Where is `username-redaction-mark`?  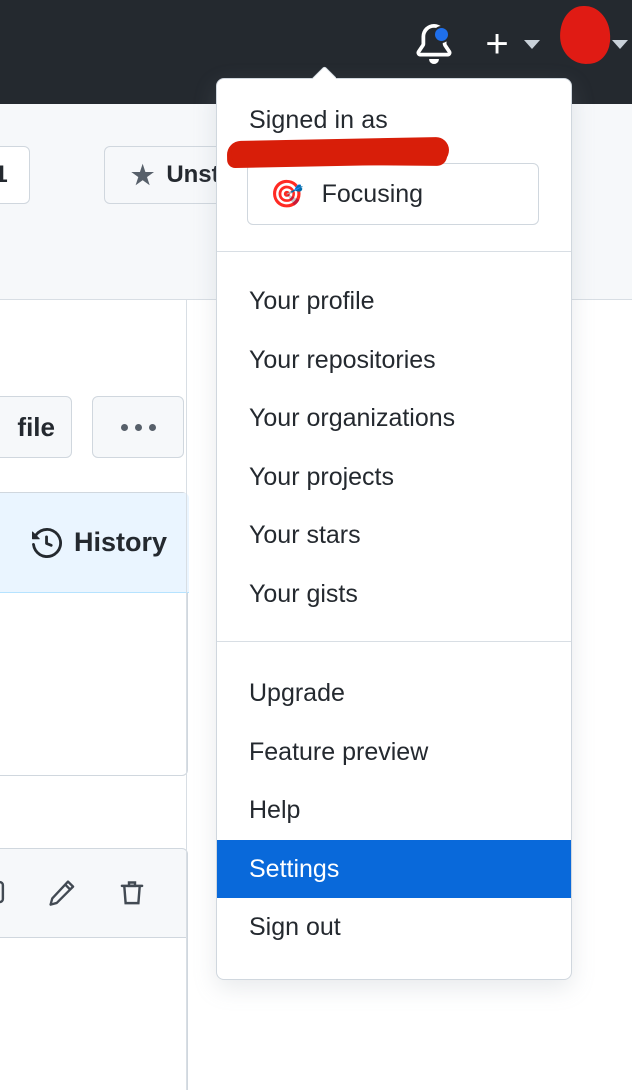 username-redaction-mark is located at coordinates (338, 152).